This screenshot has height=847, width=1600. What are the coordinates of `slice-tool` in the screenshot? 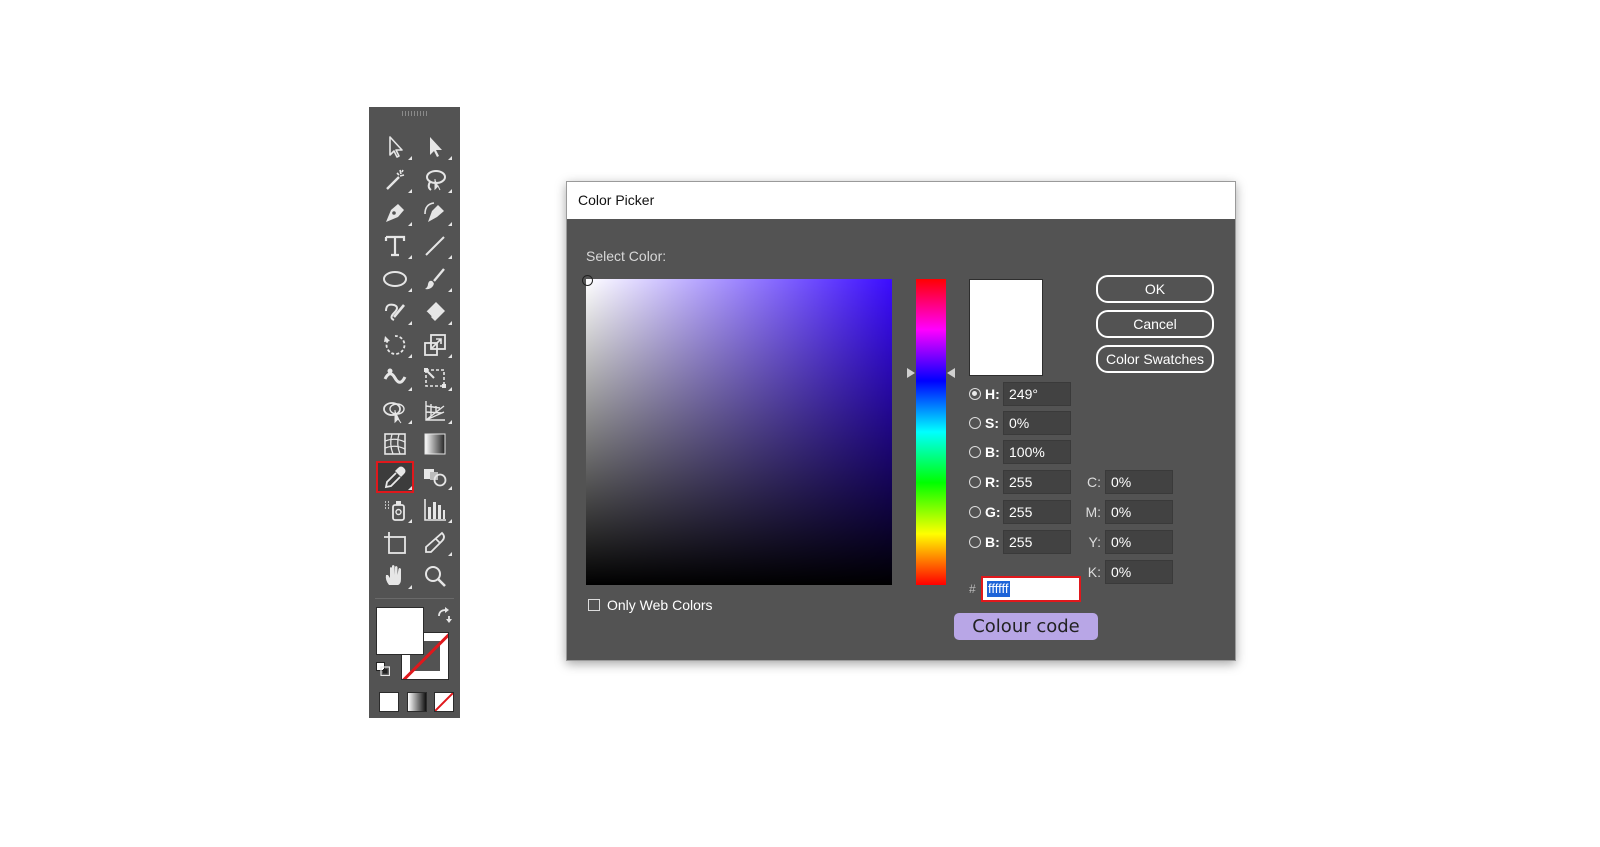 It's located at (435, 543).